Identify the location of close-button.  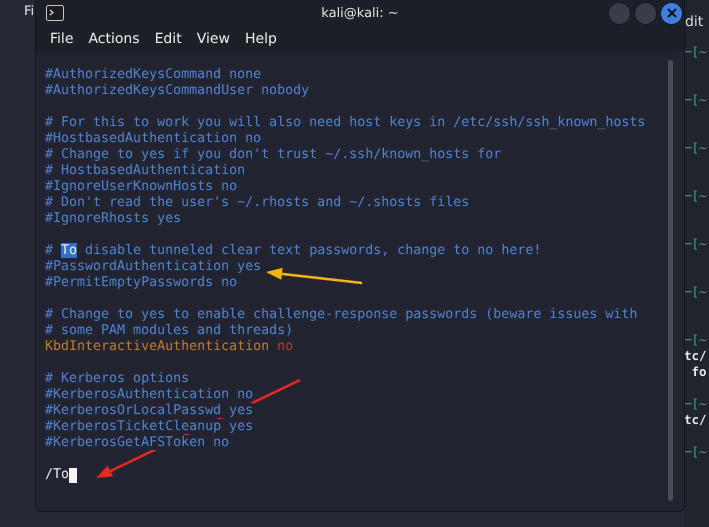
(671, 13).